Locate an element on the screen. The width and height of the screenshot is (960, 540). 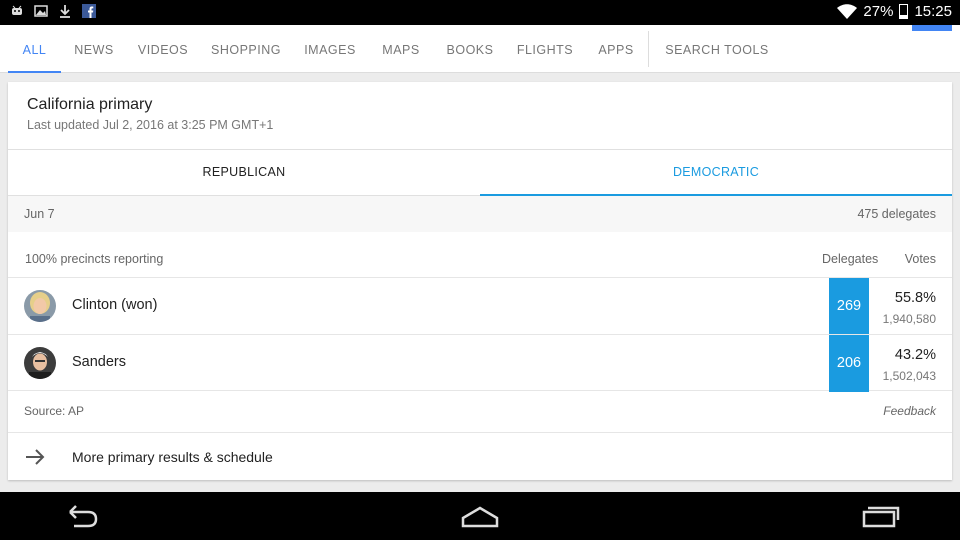
wifi-icon is located at coordinates (847, 11).